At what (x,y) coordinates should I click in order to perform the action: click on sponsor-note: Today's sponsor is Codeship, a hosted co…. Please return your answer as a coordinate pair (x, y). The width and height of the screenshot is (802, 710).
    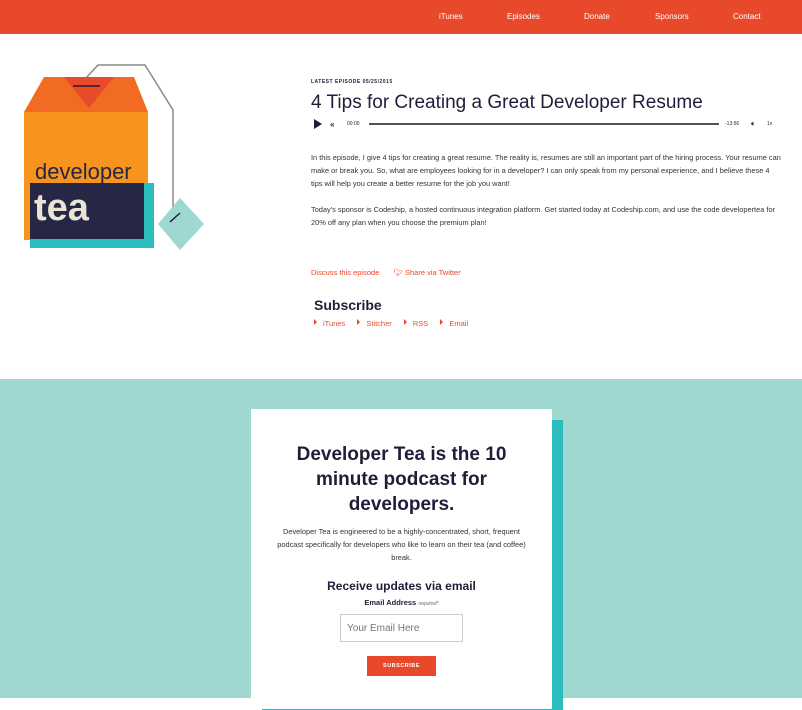
    Looking at the image, I should click on (543, 216).